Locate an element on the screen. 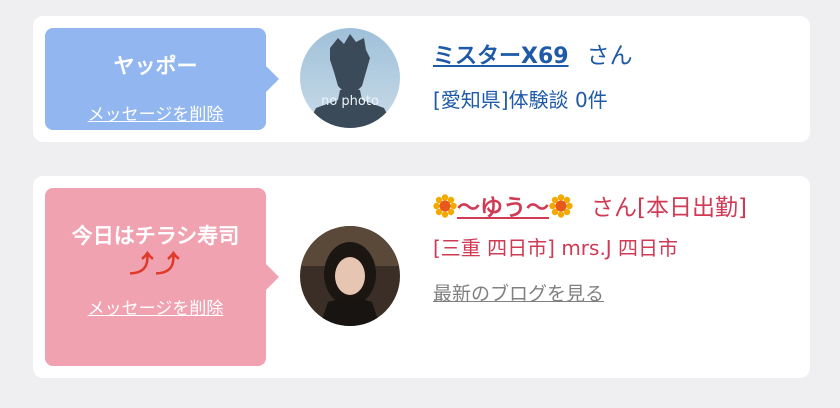  honorific-status: さん[本日出勤] is located at coordinates (669, 208).